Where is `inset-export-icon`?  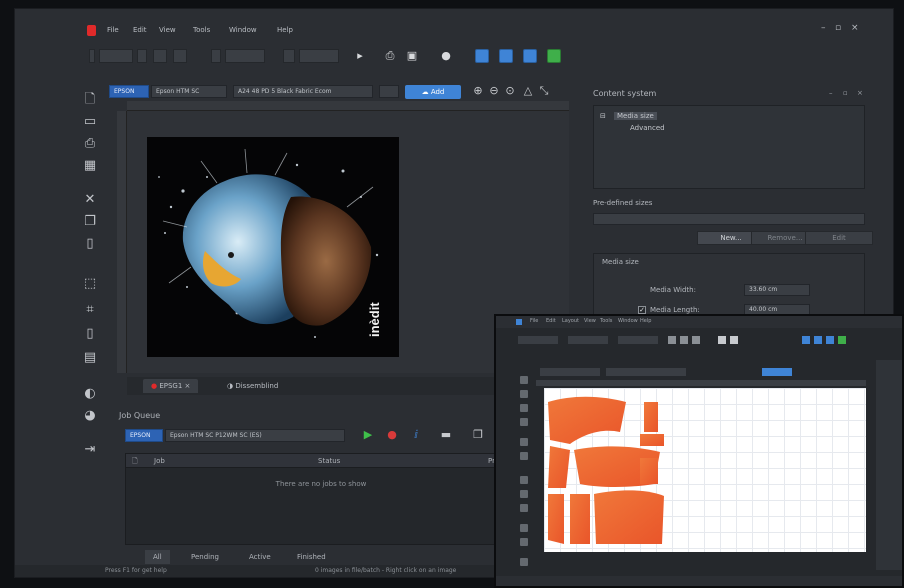
inset-export-icon is located at coordinates (524, 562).